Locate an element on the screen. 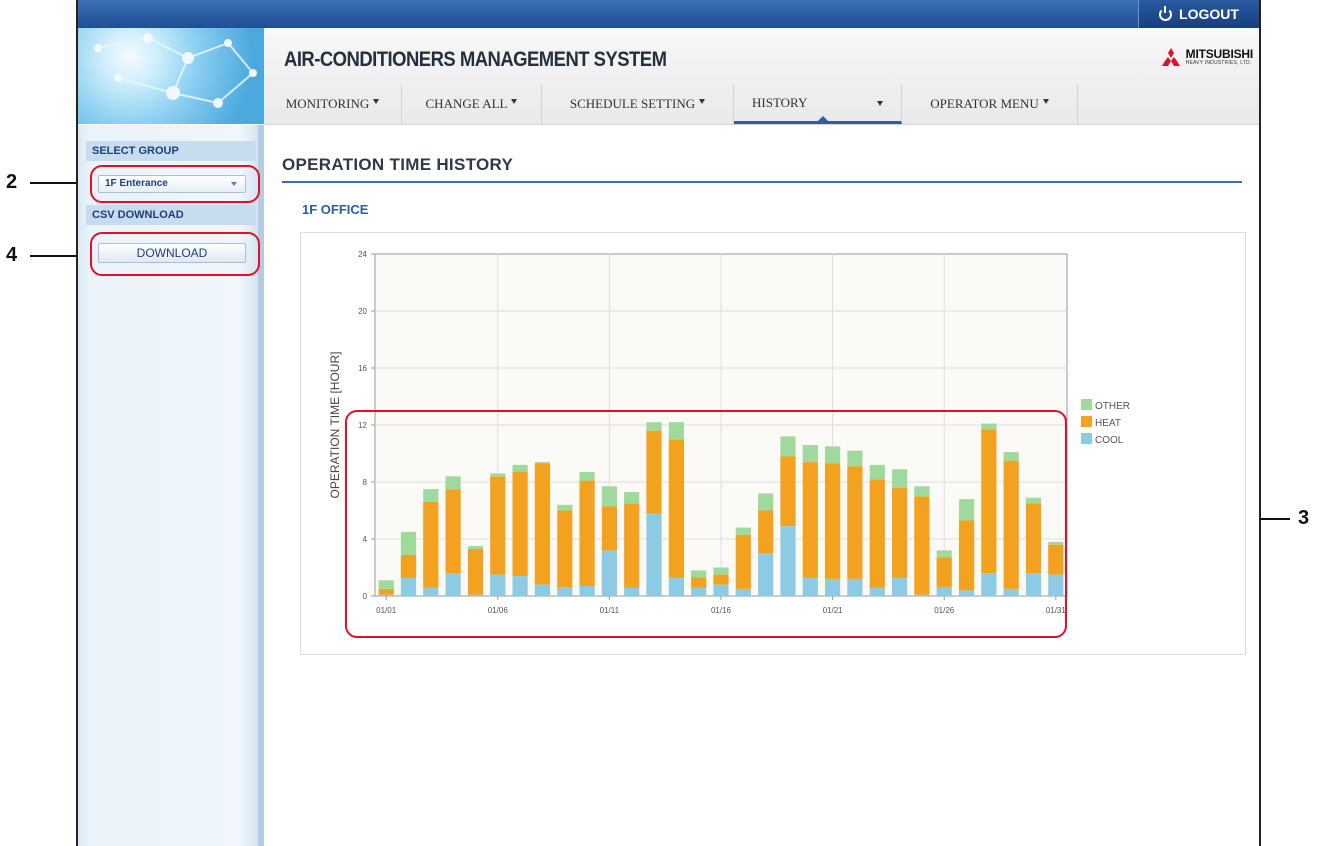 Image resolution: width=1329 pixels, height=846 pixels. molecule-graphic is located at coordinates (175, 70).